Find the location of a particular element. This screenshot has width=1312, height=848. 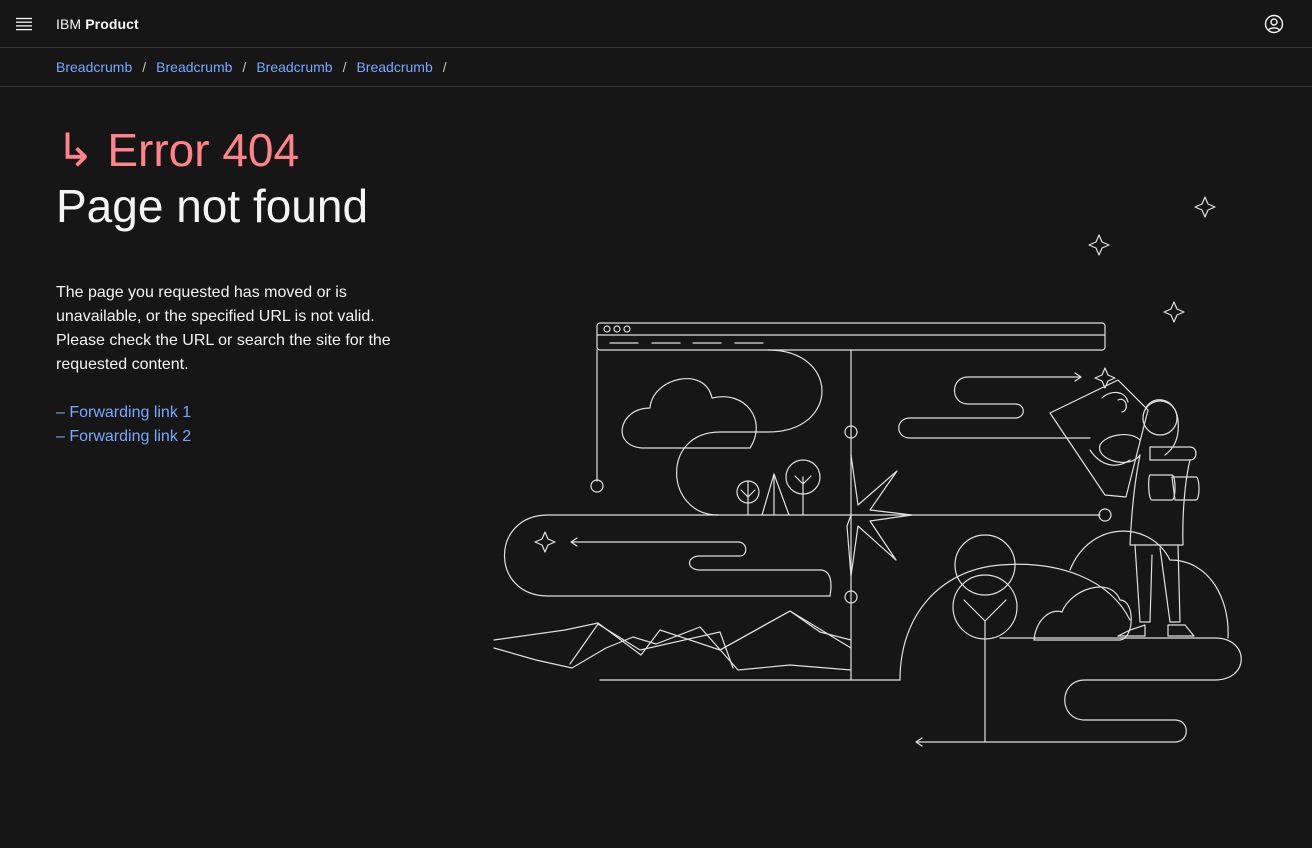

hamburger-menu-icon is located at coordinates (24, 24).